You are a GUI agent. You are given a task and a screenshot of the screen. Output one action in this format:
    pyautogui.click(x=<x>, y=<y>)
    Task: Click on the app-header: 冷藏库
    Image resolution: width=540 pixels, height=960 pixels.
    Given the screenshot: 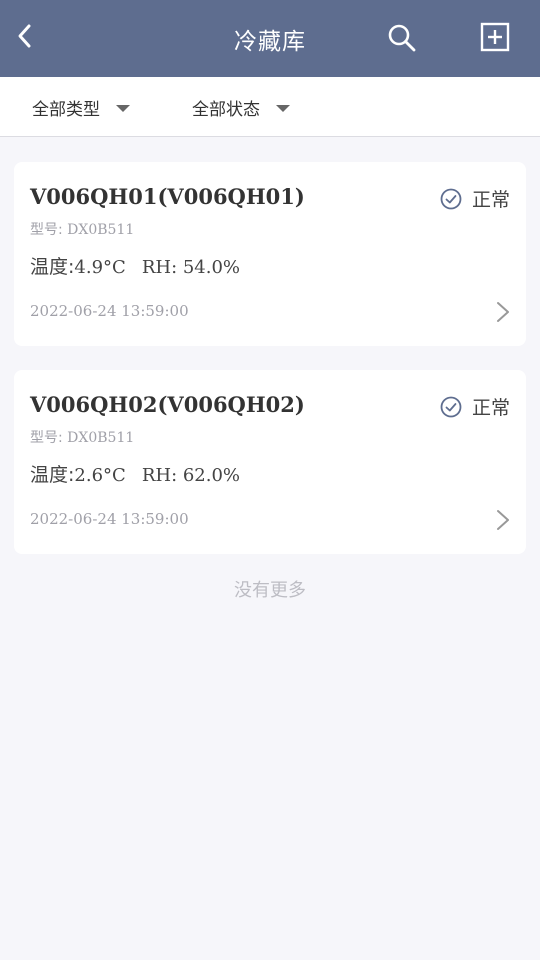 What is the action you would take?
    pyautogui.click(x=270, y=38)
    